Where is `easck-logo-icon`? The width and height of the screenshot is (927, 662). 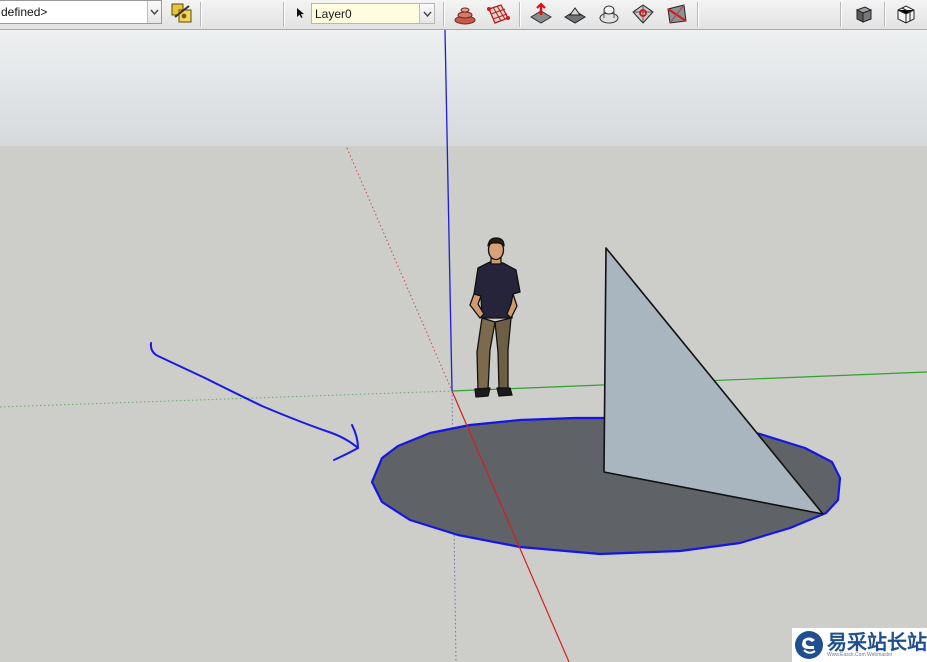
easck-logo-icon is located at coordinates (809, 645).